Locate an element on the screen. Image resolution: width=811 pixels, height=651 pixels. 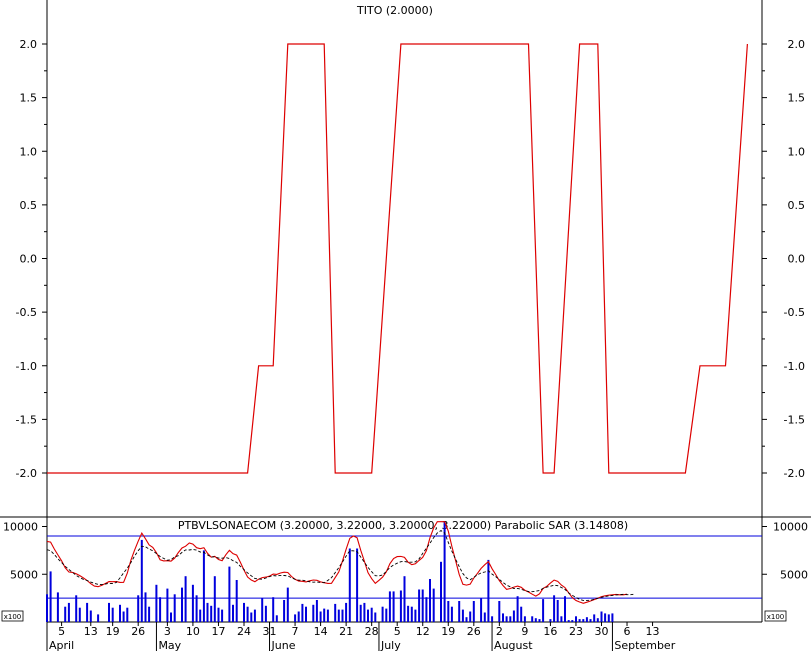
volume-ytick-label-left: 5000 is located at coordinates (24, 574).